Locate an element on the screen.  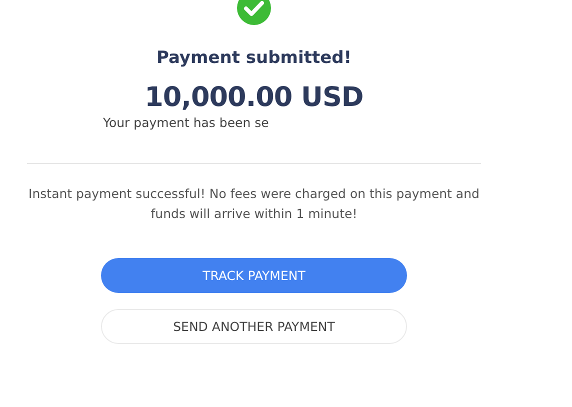
send-another-button: SEND ANOTHER PAYMENT is located at coordinates (254, 326).